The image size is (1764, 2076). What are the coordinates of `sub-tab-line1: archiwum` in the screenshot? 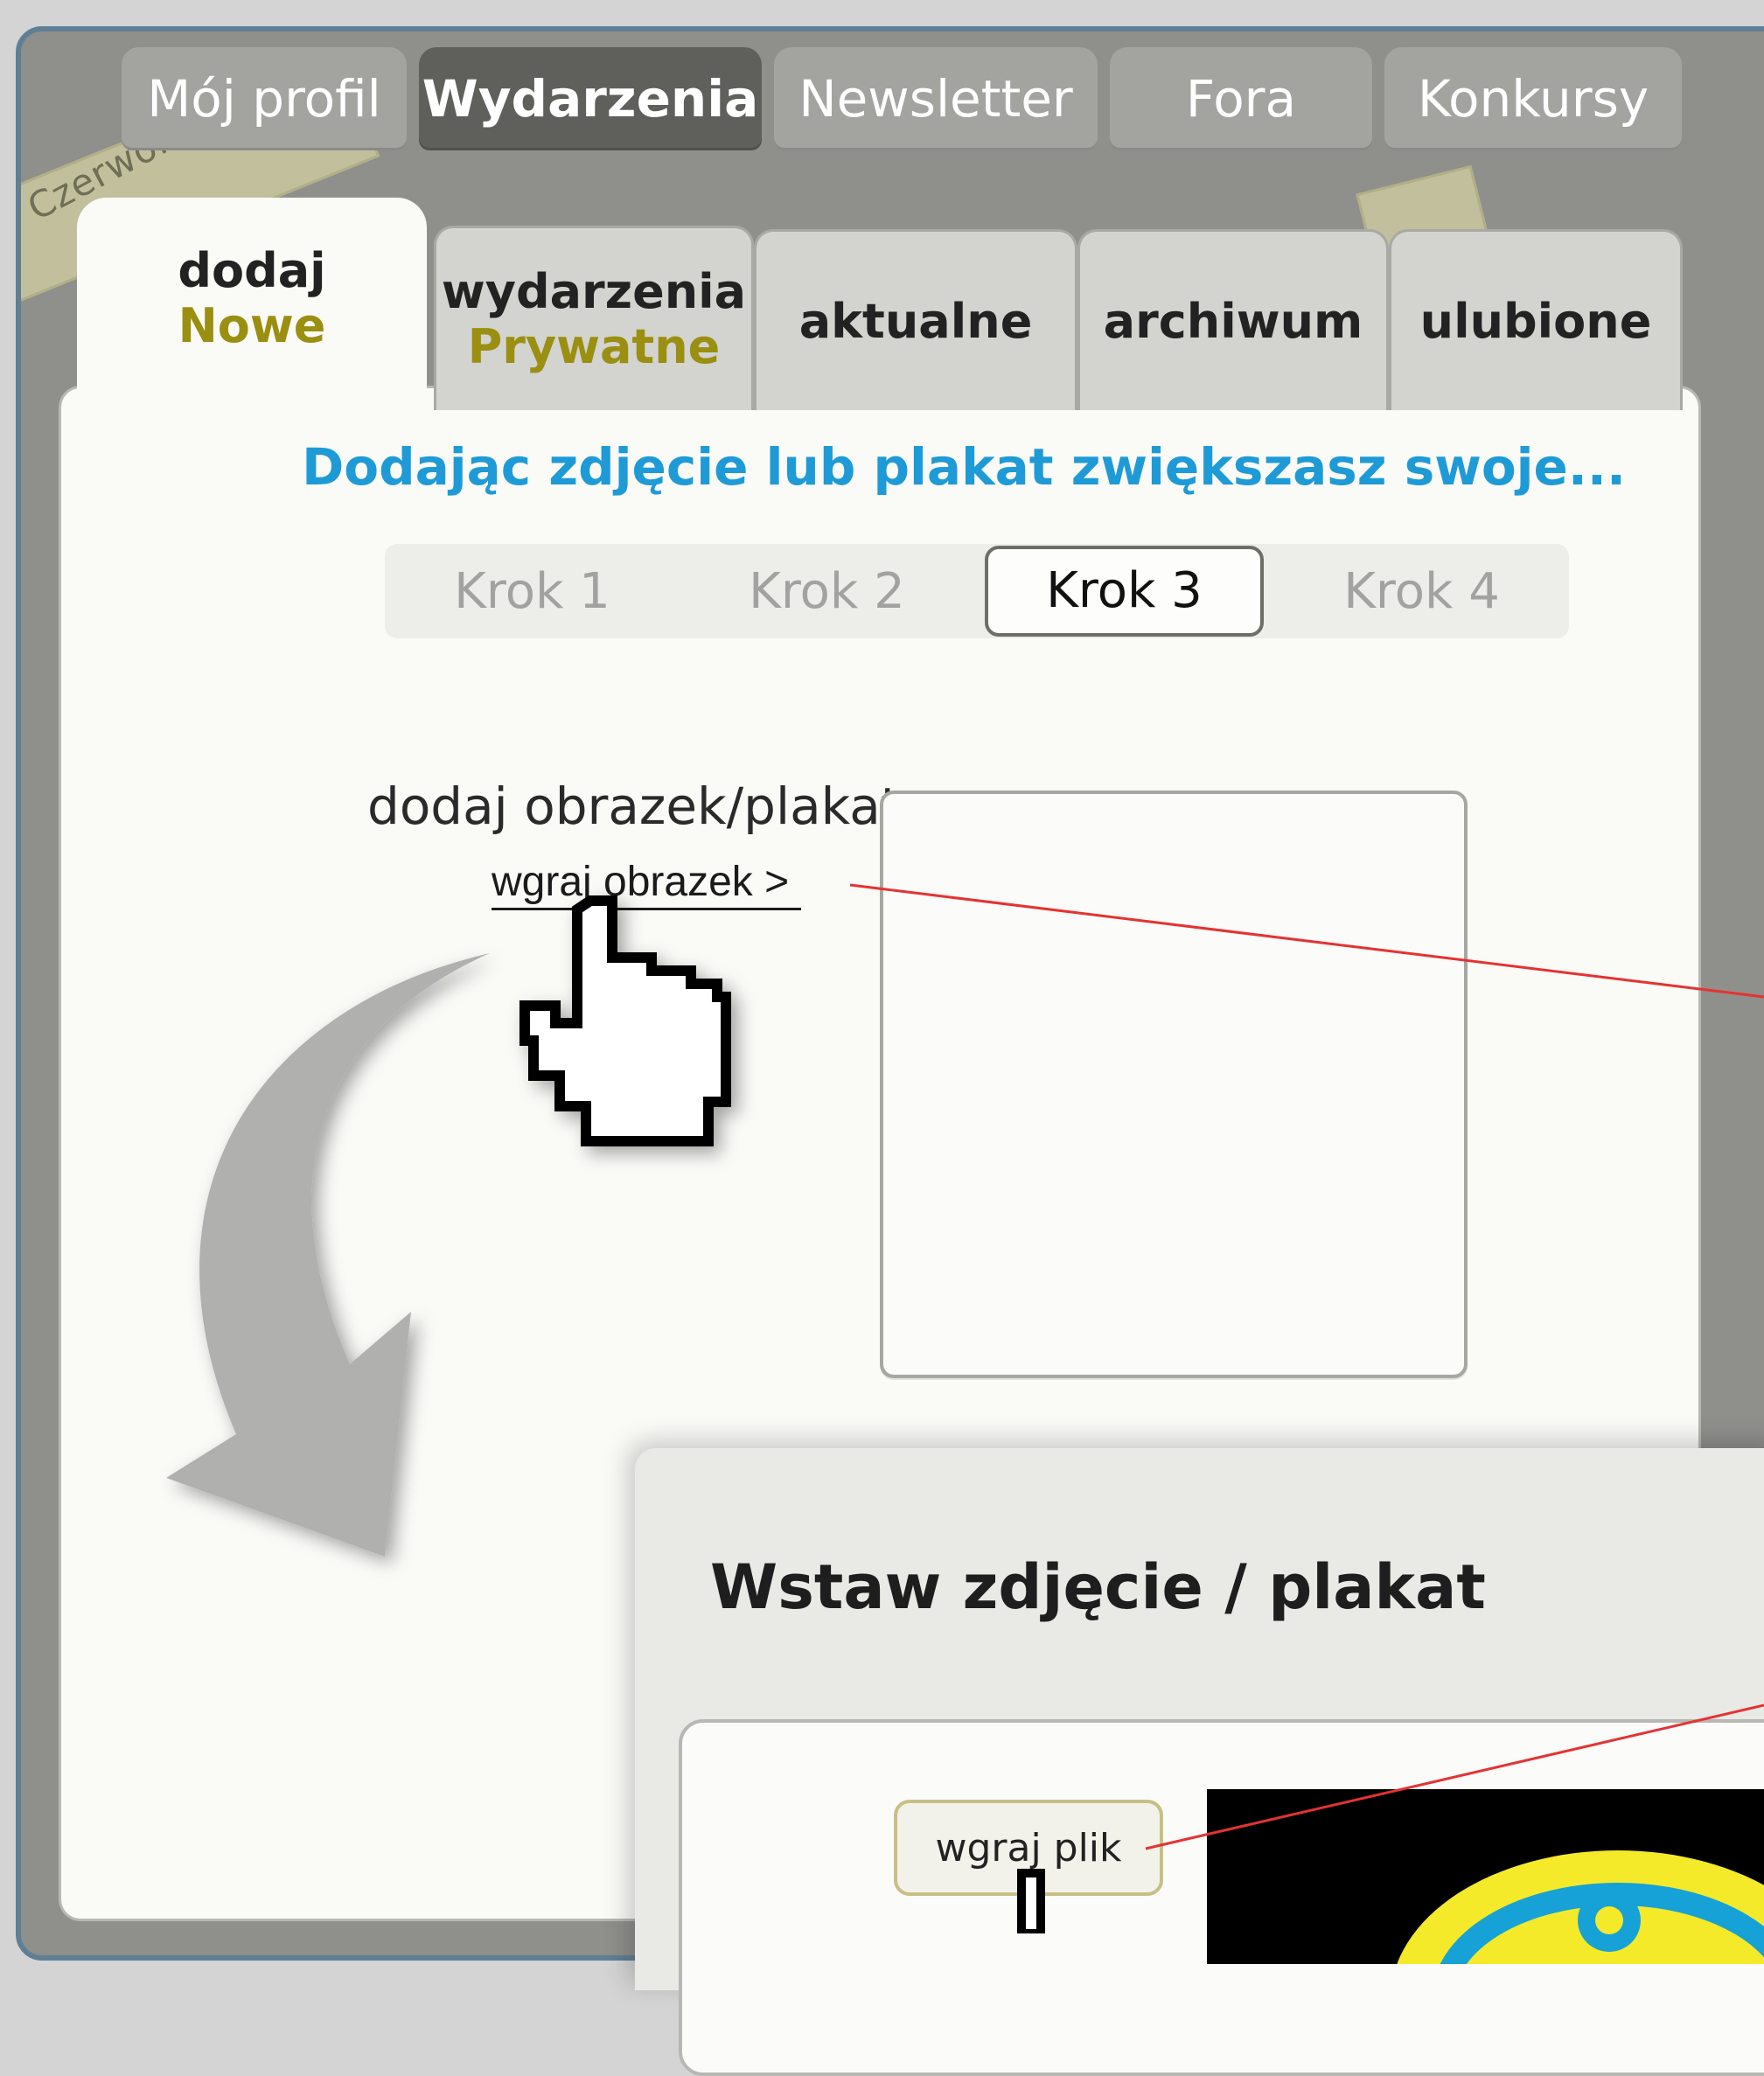 It's located at (1233, 321).